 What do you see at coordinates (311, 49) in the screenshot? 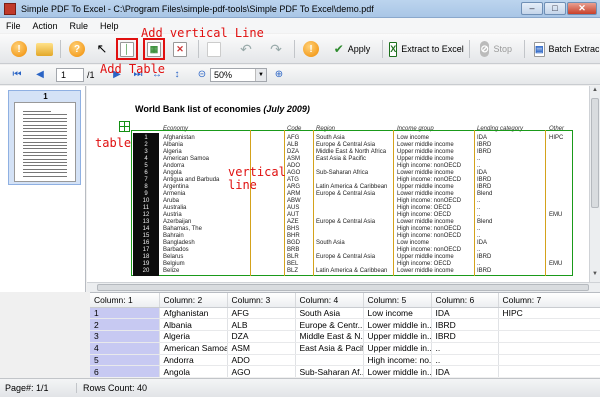
I see `info-button: !` at bounding box center [311, 49].